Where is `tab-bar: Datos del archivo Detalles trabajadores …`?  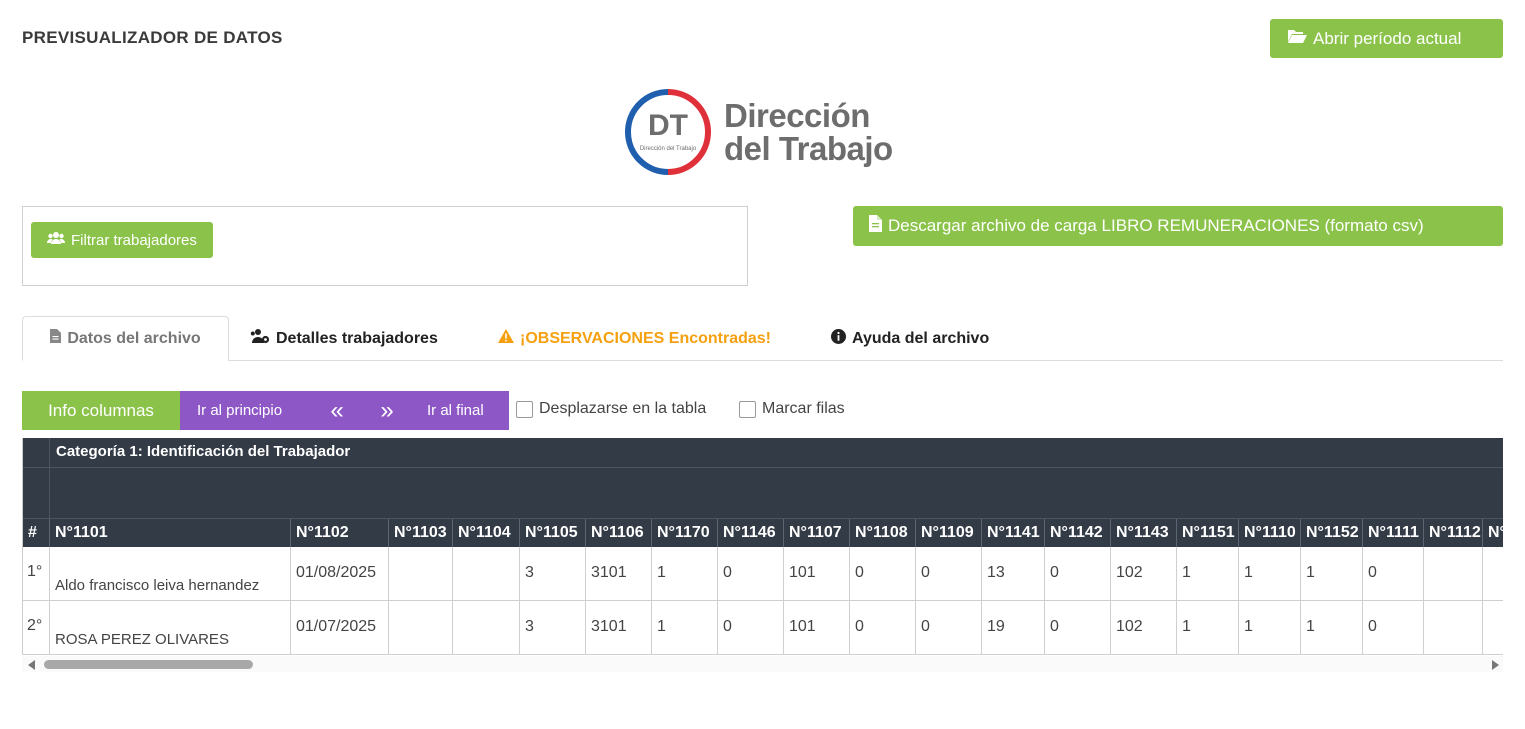 tab-bar: Datos del archivo Detalles trabajadores … is located at coordinates (762, 338).